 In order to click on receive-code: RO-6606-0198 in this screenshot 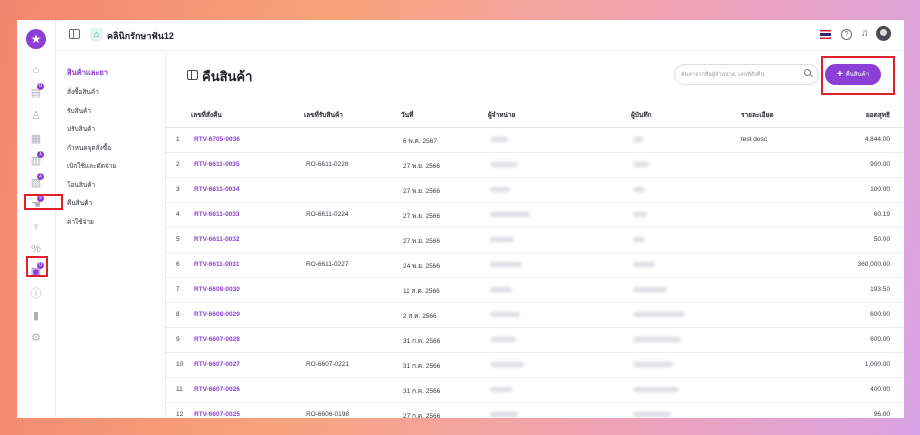, I will do `click(327, 414)`.